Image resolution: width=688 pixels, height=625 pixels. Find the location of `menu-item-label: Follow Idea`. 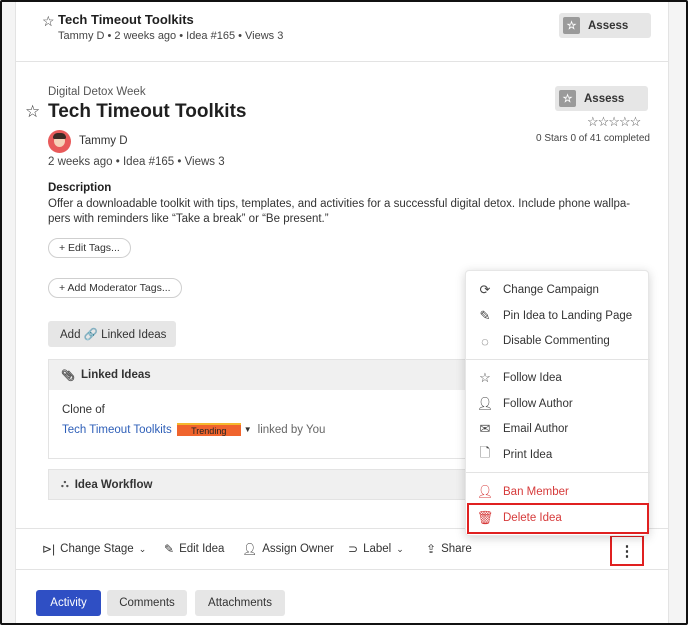

menu-item-label: Follow Idea is located at coordinates (532, 378).